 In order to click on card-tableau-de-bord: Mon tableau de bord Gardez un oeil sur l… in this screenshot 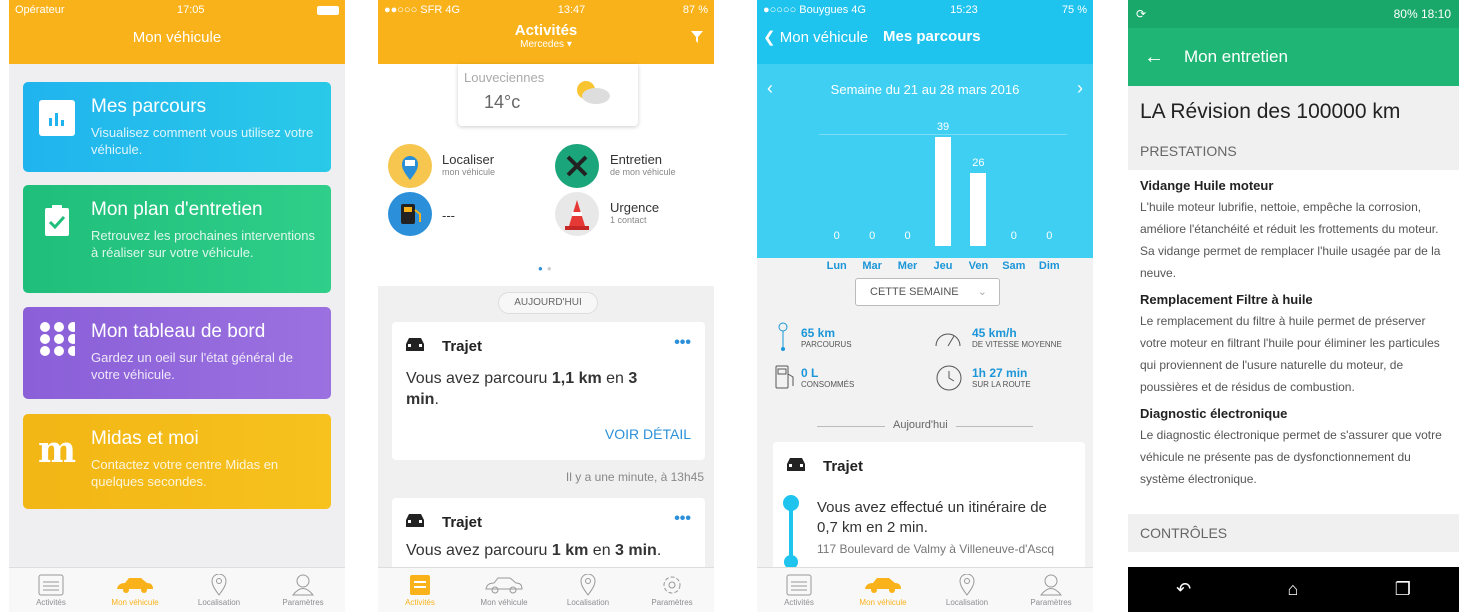, I will do `click(177, 353)`.